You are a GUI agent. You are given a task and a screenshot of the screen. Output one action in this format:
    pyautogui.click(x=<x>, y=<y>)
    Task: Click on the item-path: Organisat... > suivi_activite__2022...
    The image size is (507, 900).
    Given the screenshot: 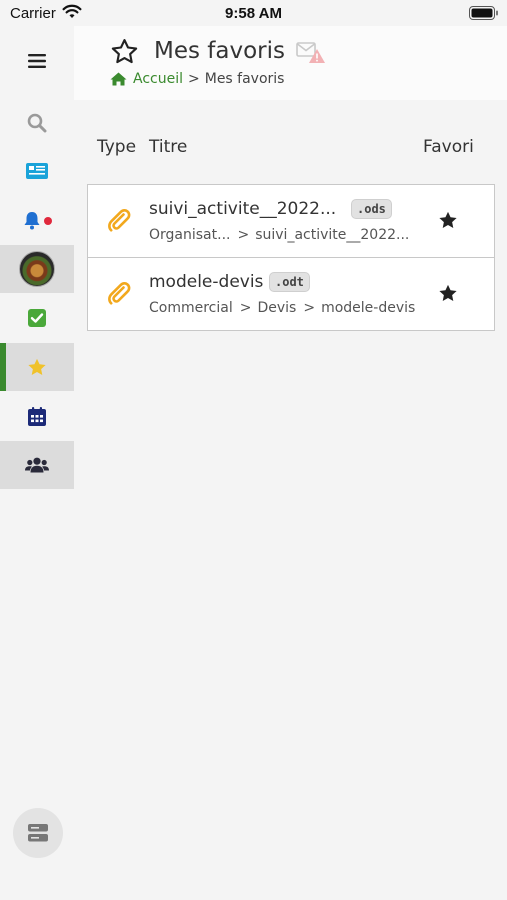 What is the action you would take?
    pyautogui.click(x=279, y=235)
    